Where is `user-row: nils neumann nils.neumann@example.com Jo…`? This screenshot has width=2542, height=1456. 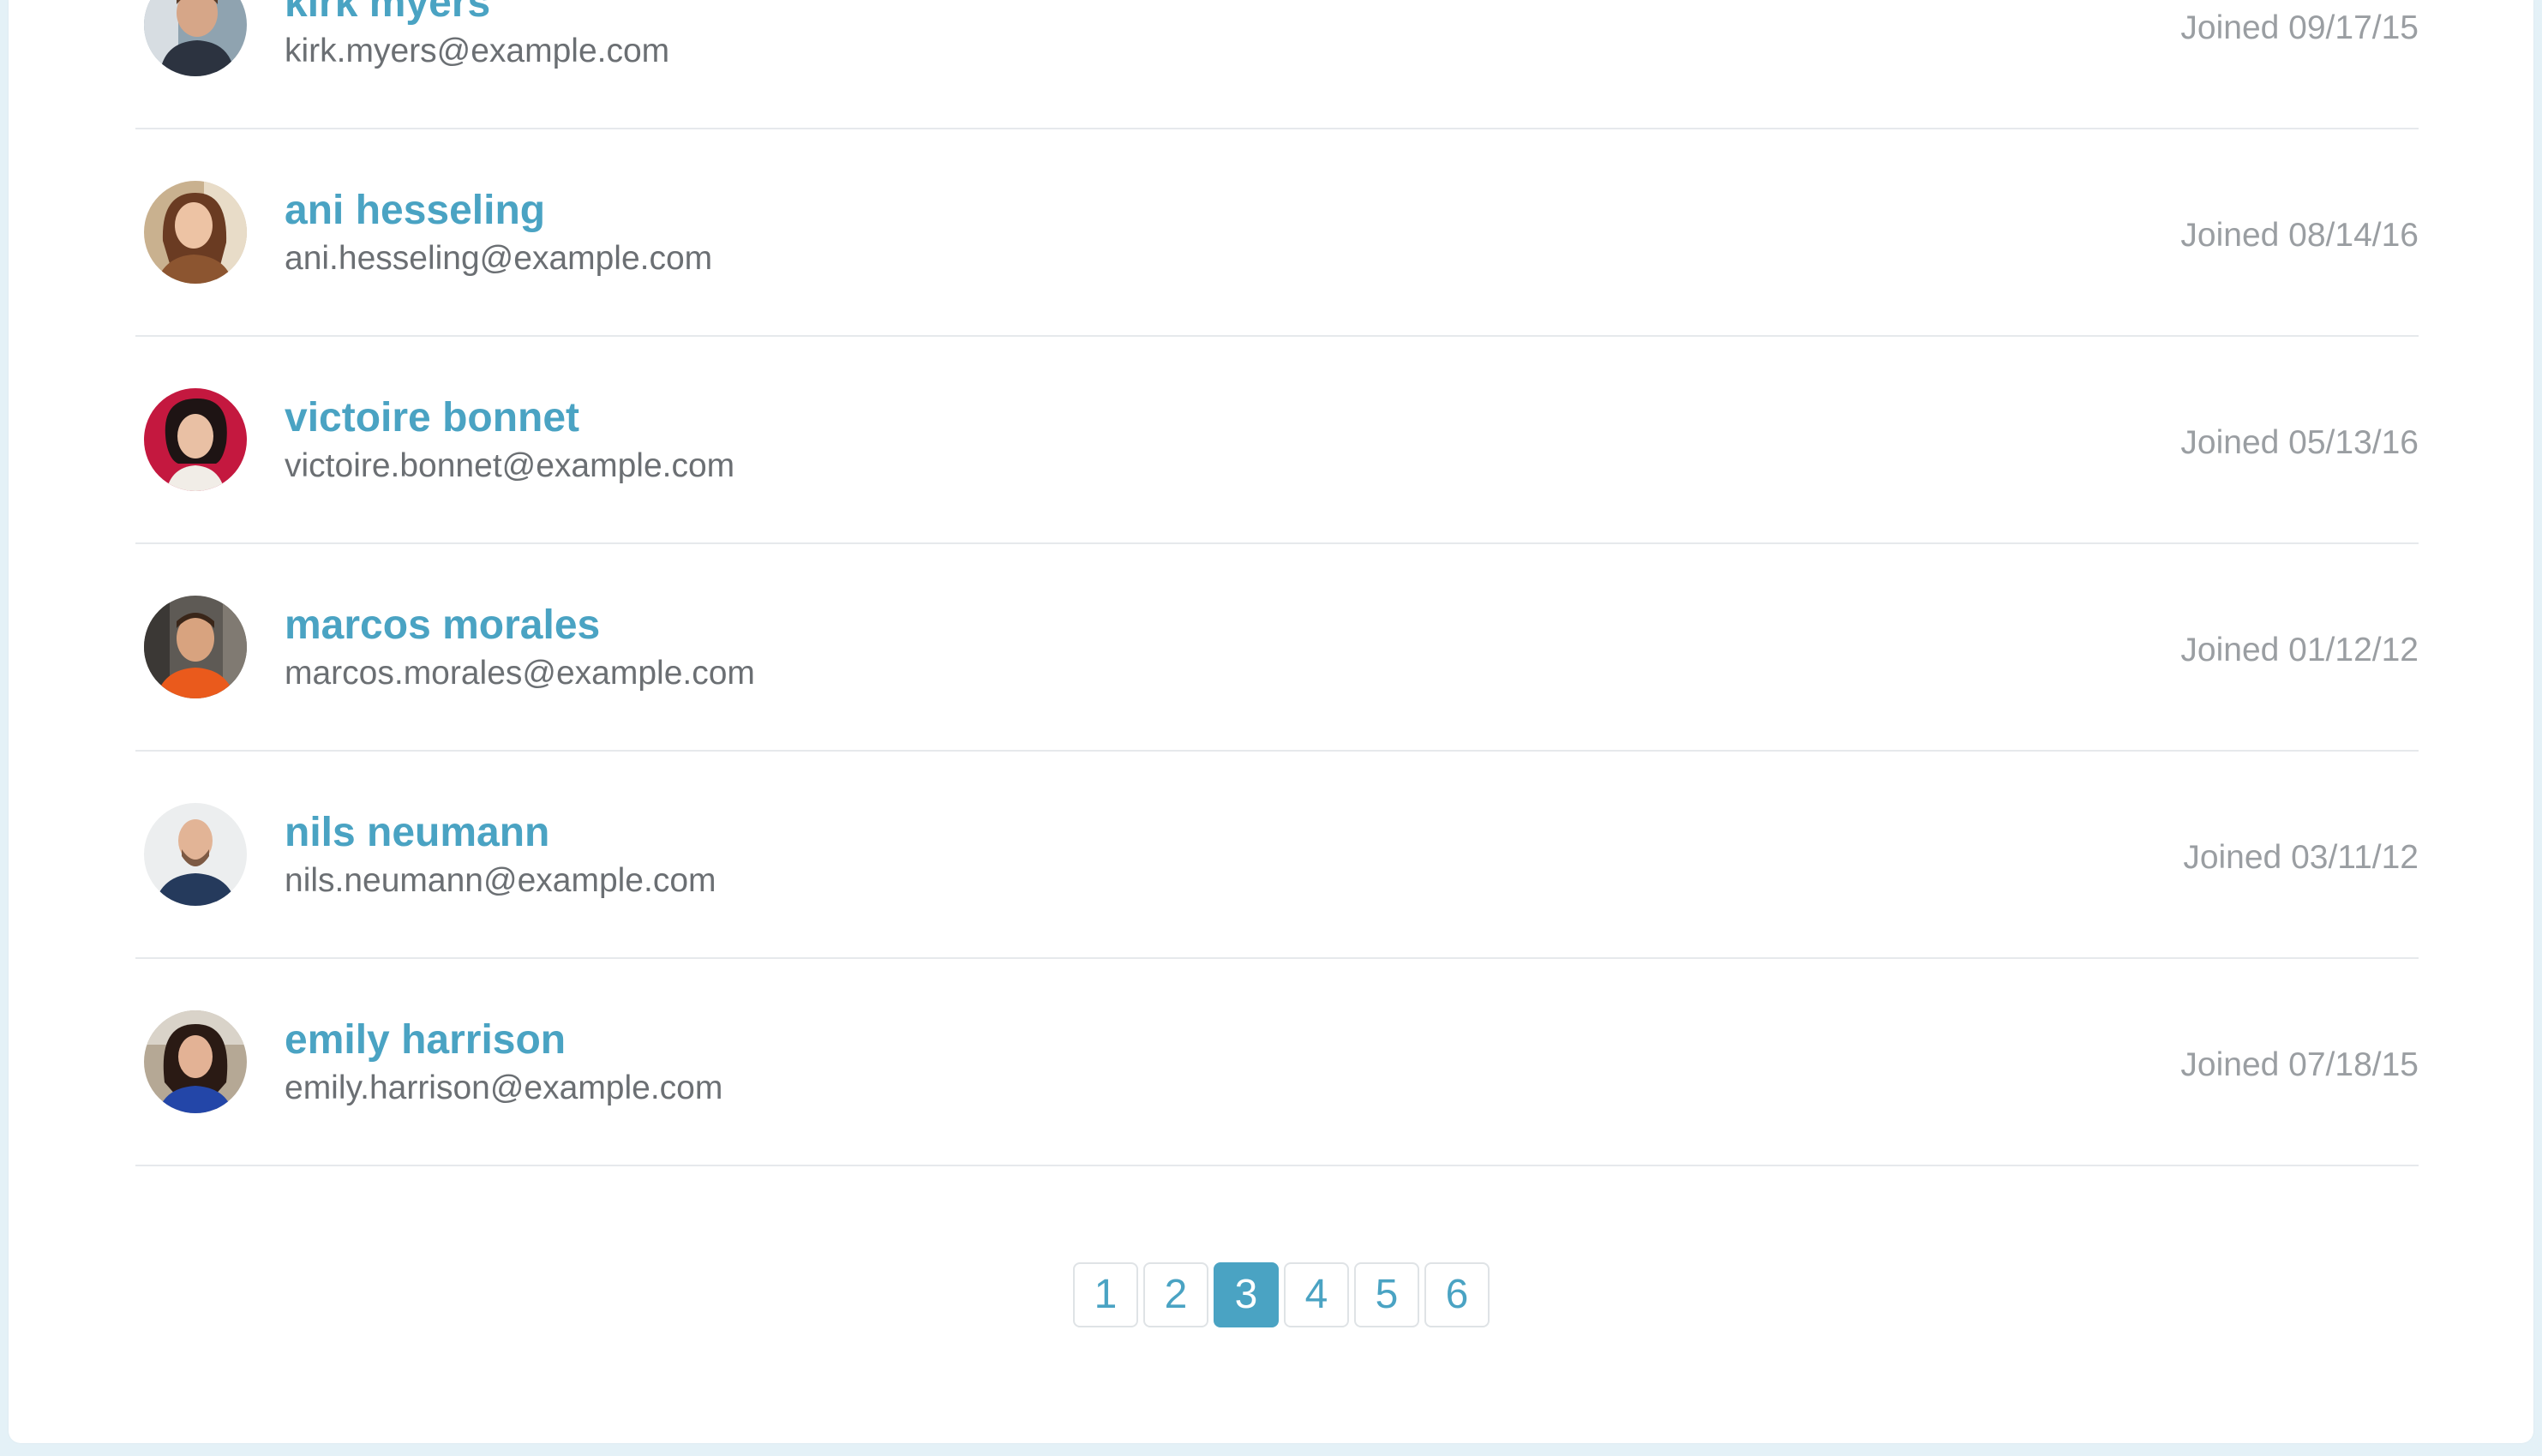 user-row: nils neumann nils.neumann@example.com Jo… is located at coordinates (1277, 856).